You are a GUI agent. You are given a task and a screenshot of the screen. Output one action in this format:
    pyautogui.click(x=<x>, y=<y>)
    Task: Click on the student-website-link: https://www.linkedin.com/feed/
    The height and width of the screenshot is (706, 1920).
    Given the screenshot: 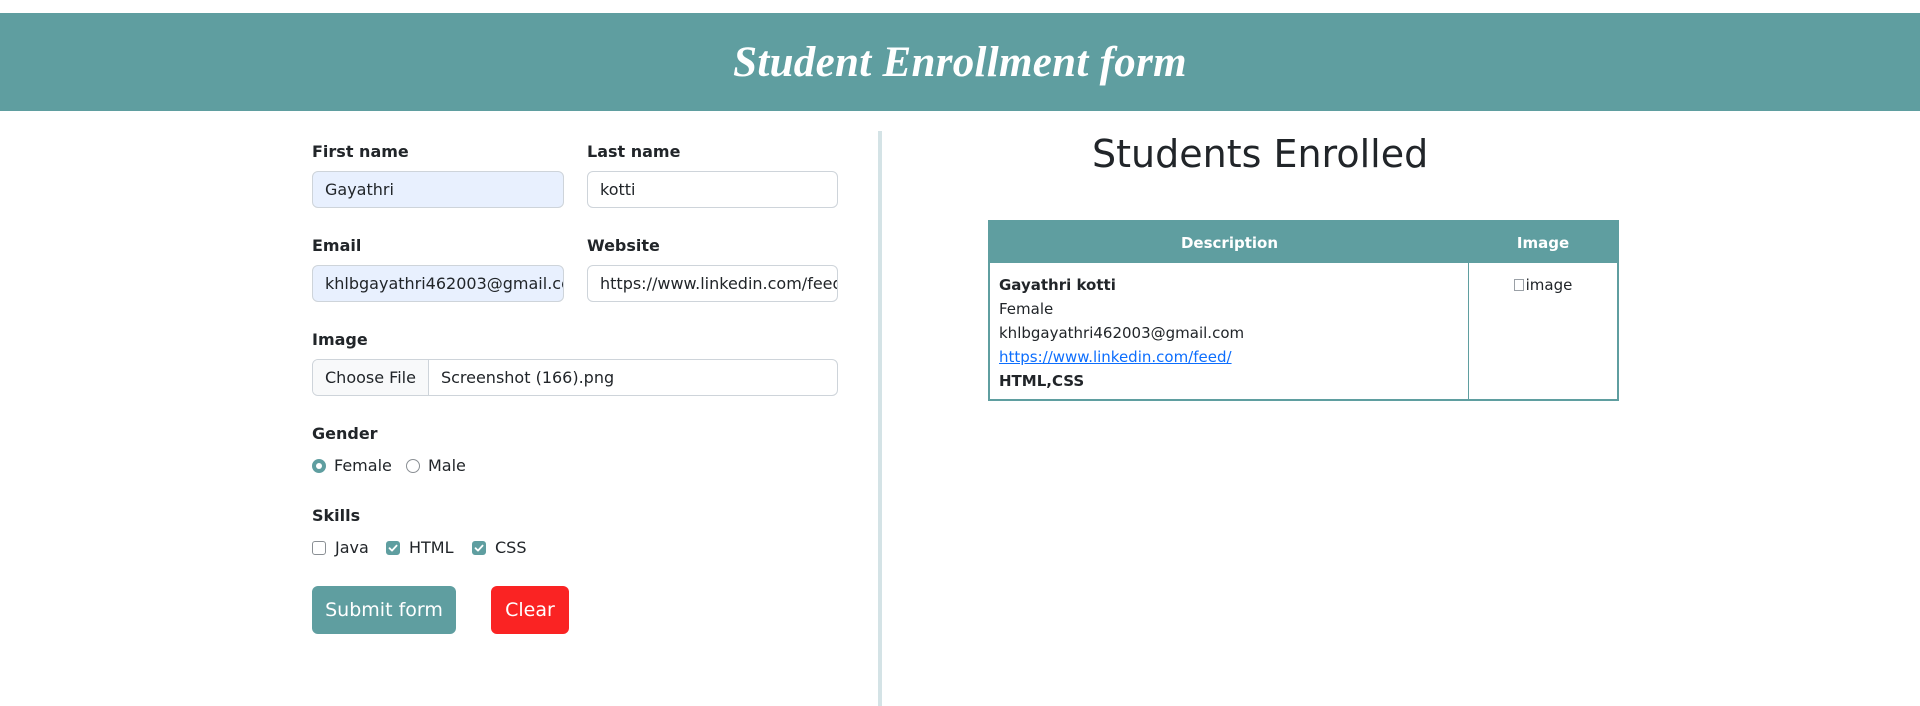 What is the action you would take?
    pyautogui.click(x=1115, y=357)
    